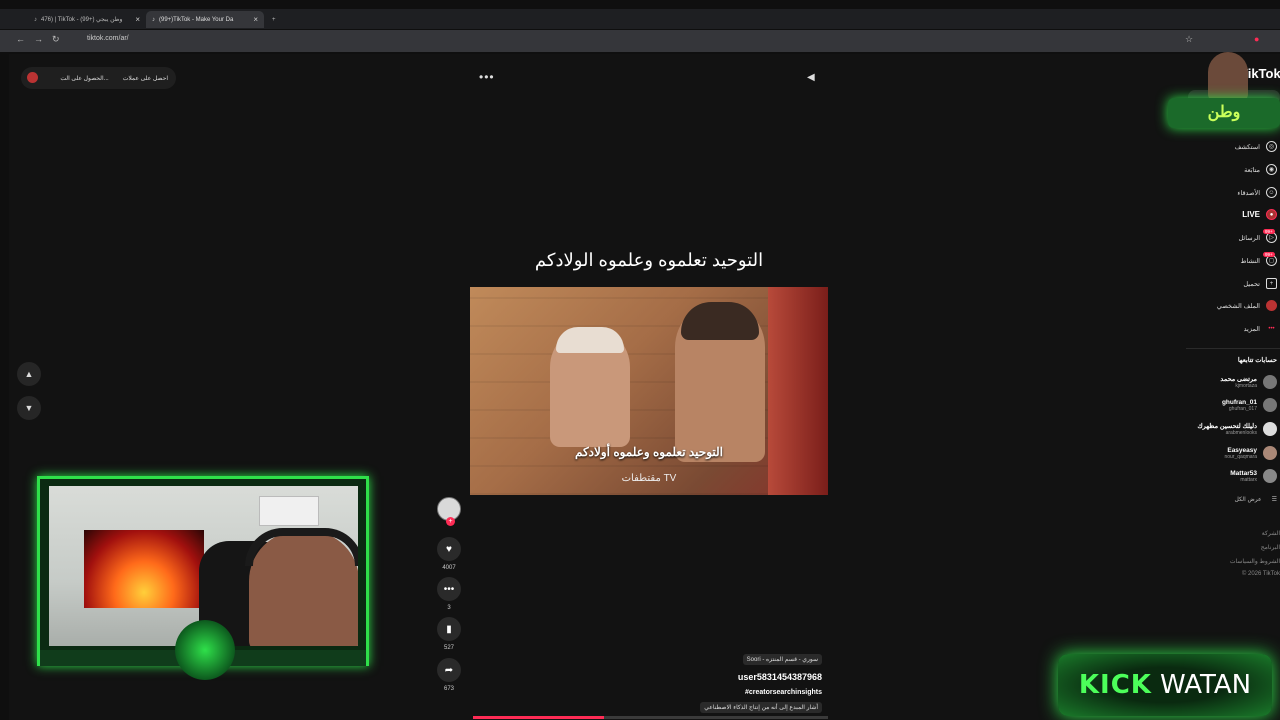 The width and height of the screenshot is (1280, 720). I want to click on author-name: user5831454387968, so click(721, 677).